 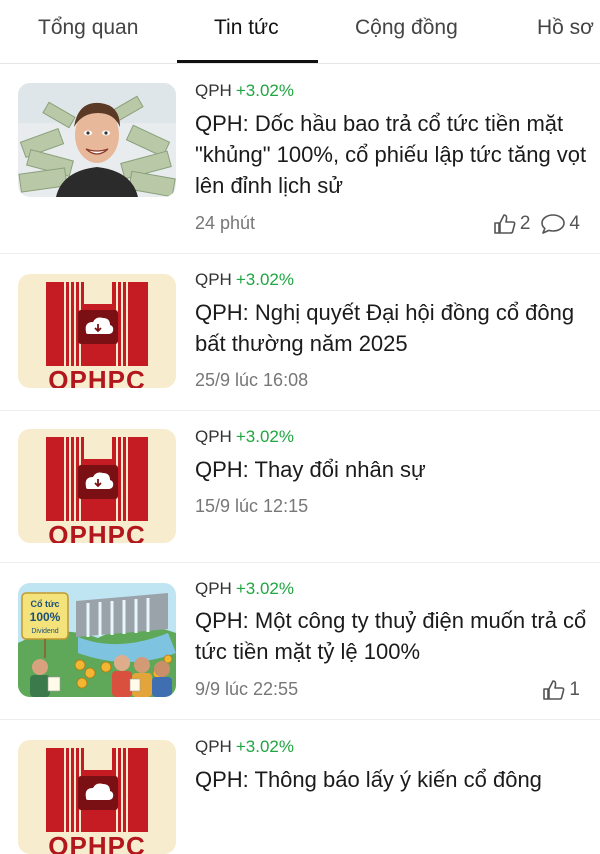 I want to click on comment-button: 4, so click(x=560, y=224).